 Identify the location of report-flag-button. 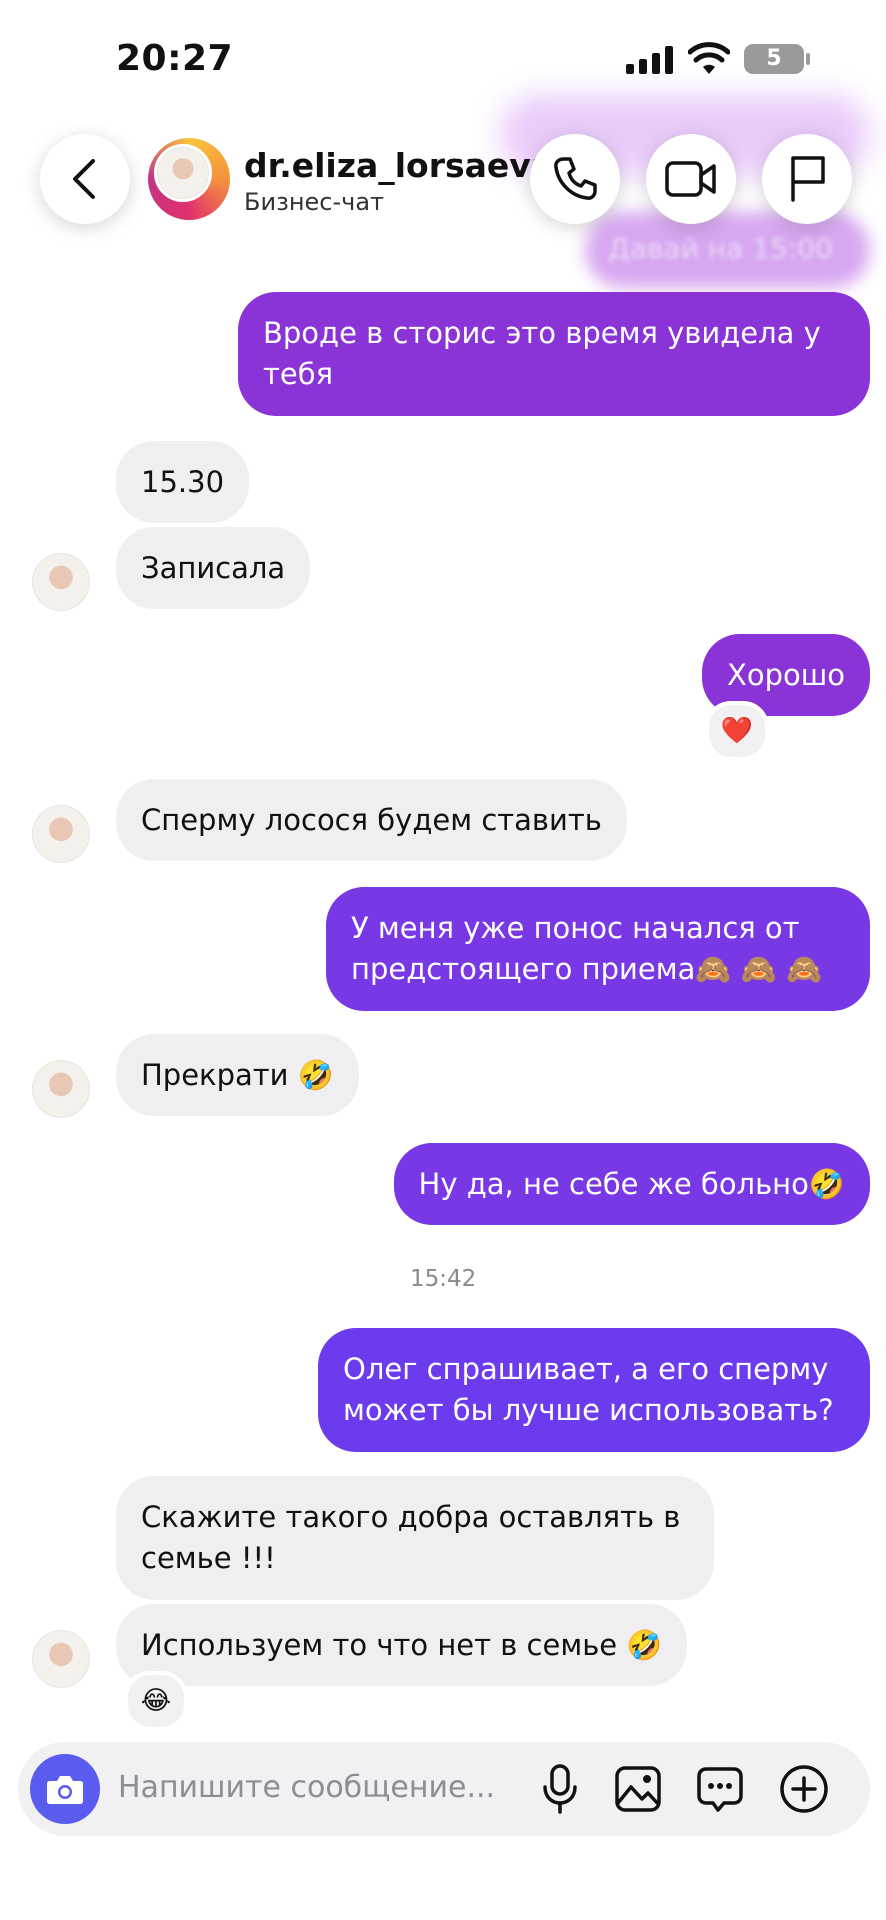
(807, 179).